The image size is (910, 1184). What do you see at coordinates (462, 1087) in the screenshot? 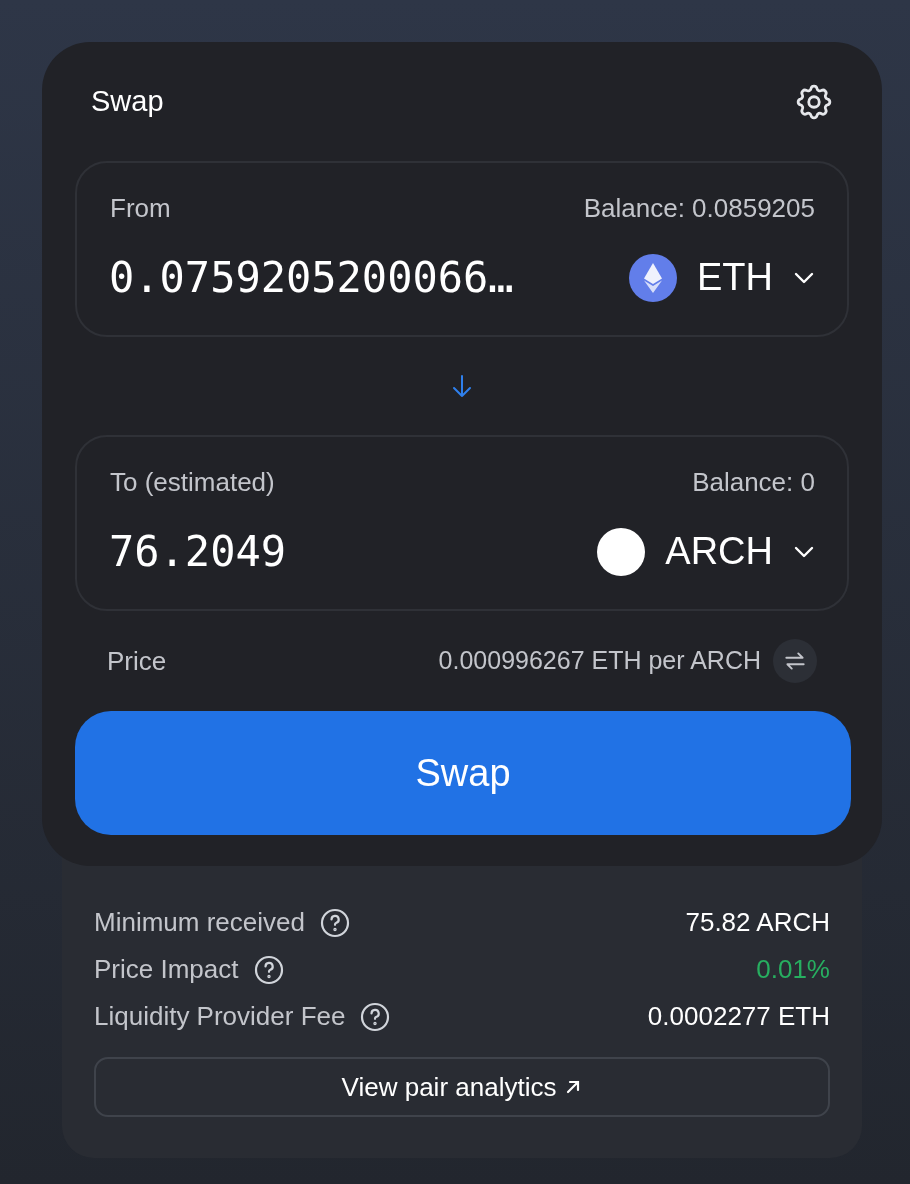
I see `view-pair-analytics-button: View pair analytics` at bounding box center [462, 1087].